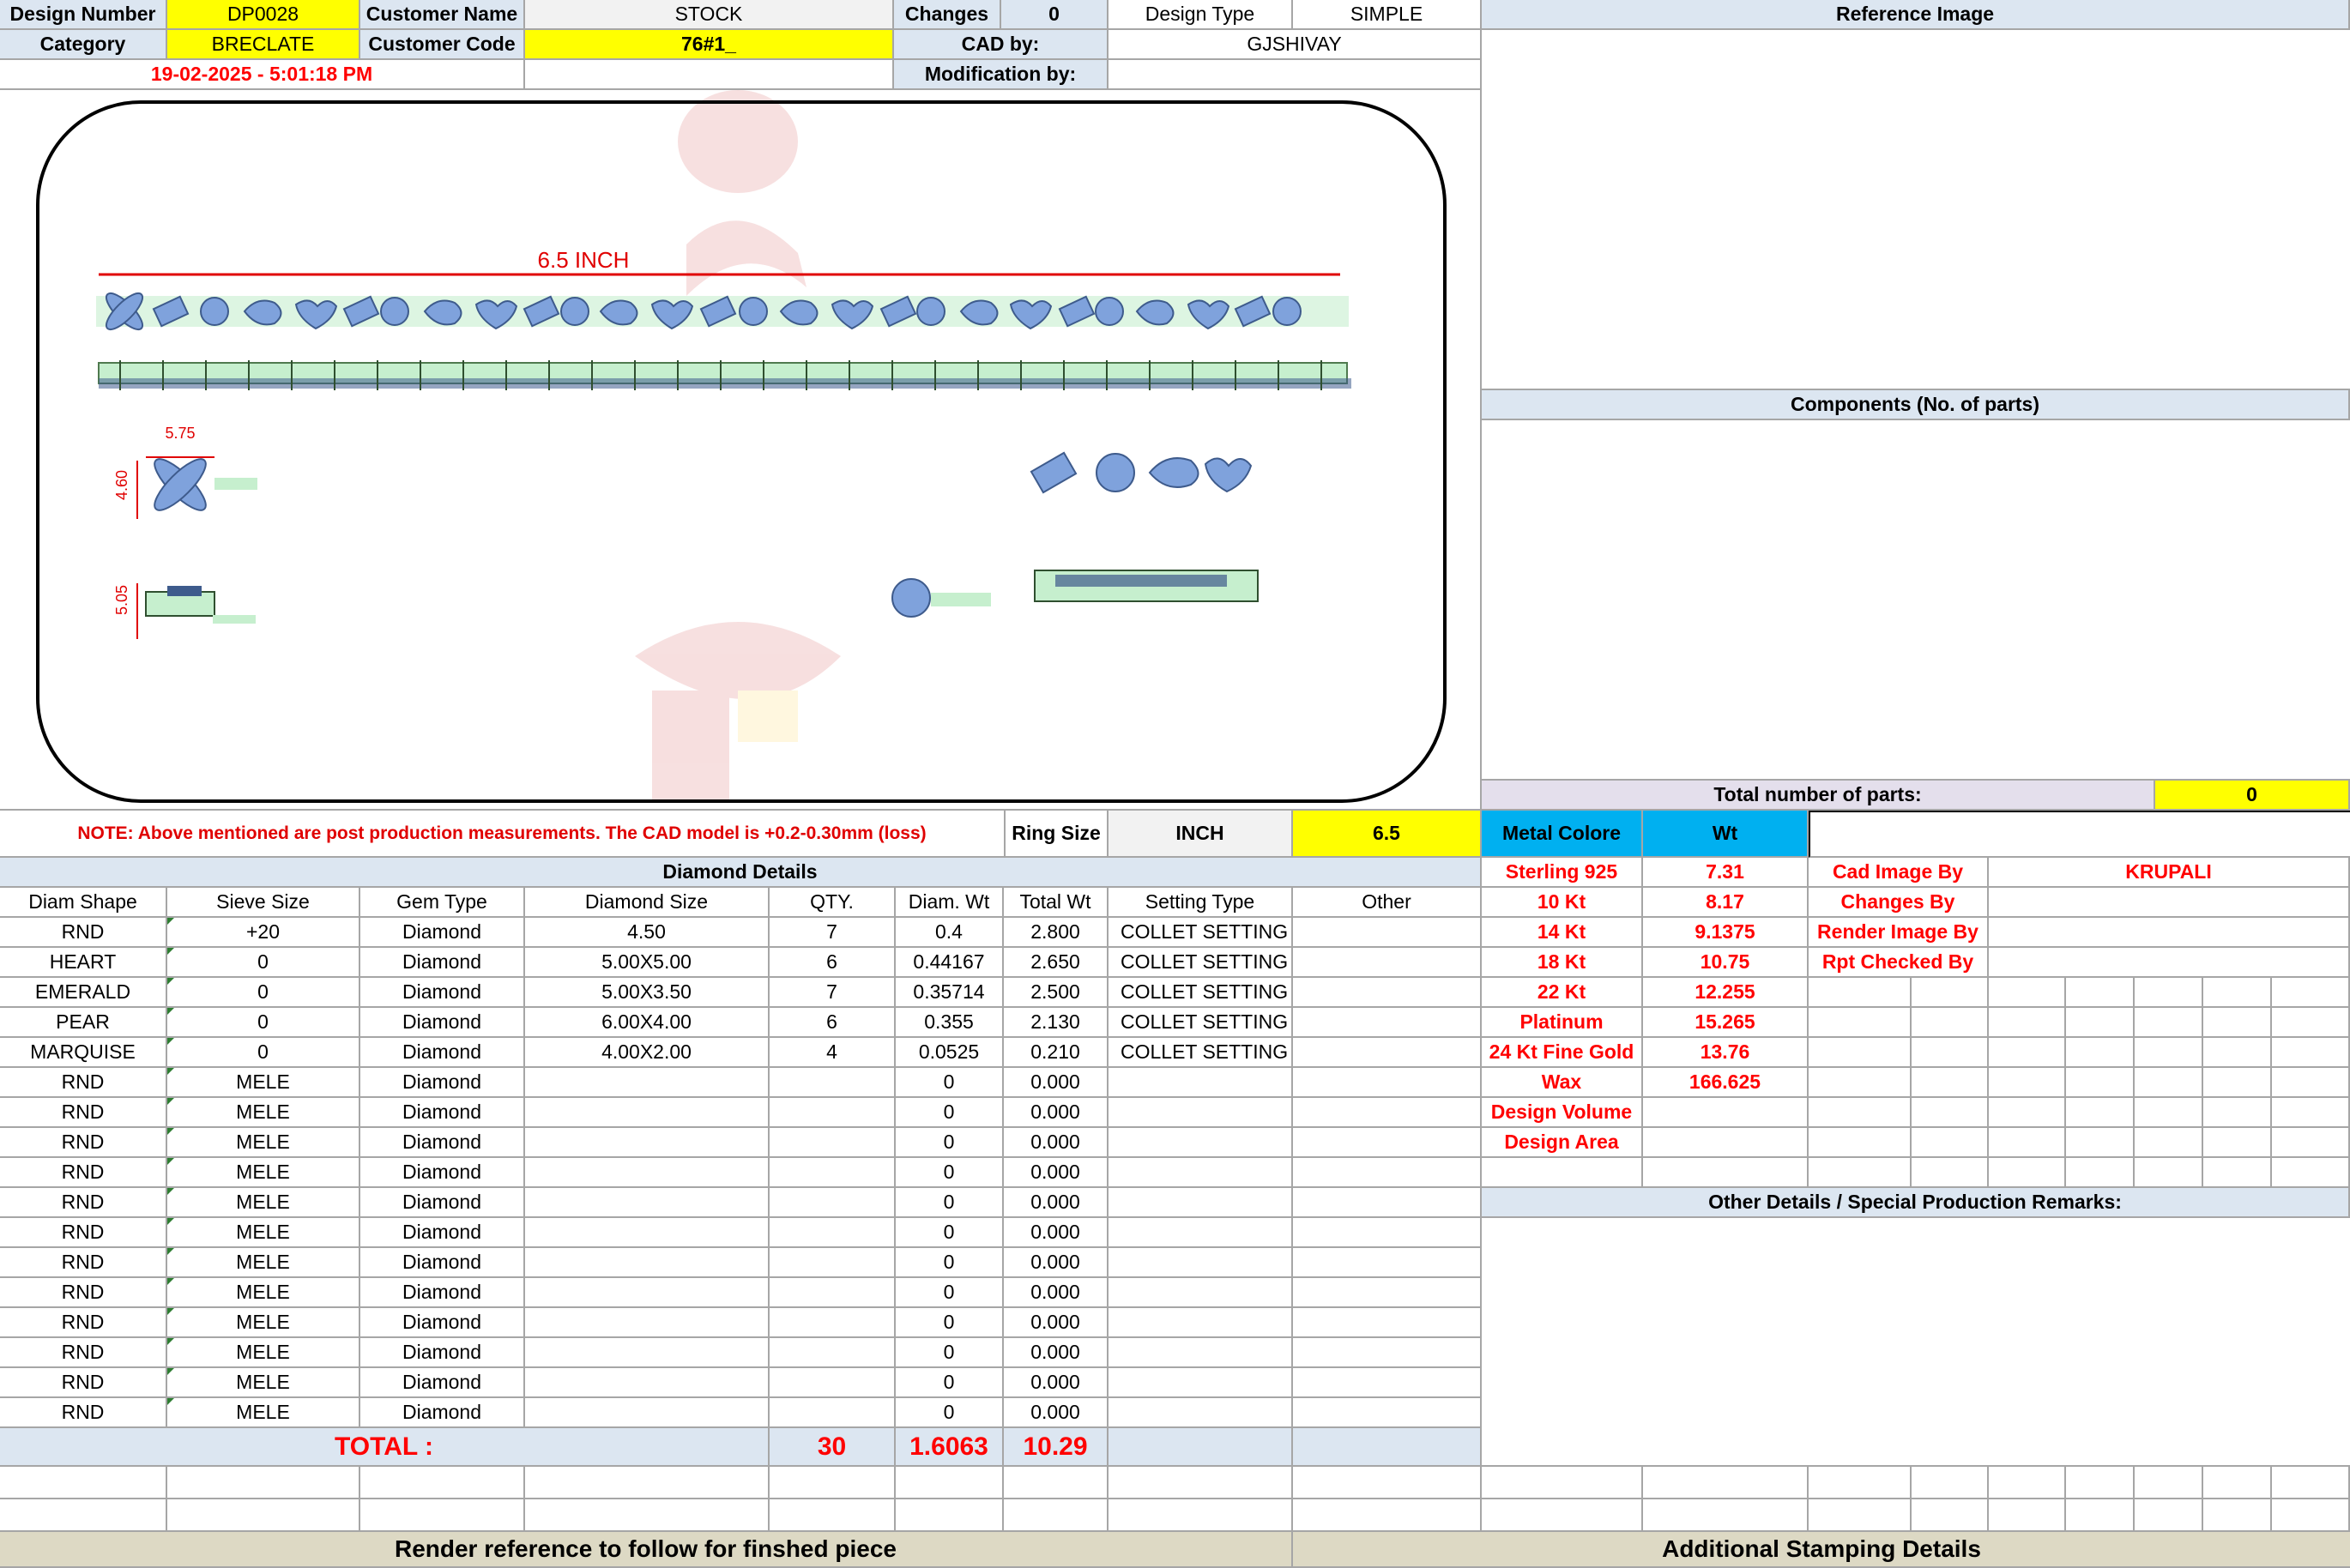  I want to click on table-cell: 7, so click(833, 933).